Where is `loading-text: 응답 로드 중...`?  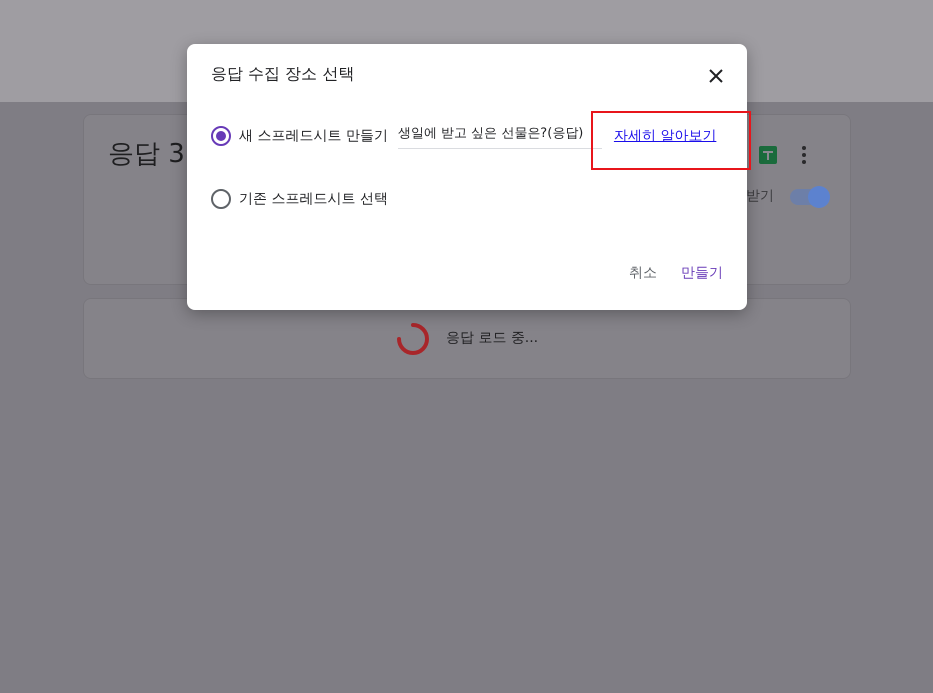 loading-text: 응답 로드 중... is located at coordinates (492, 338).